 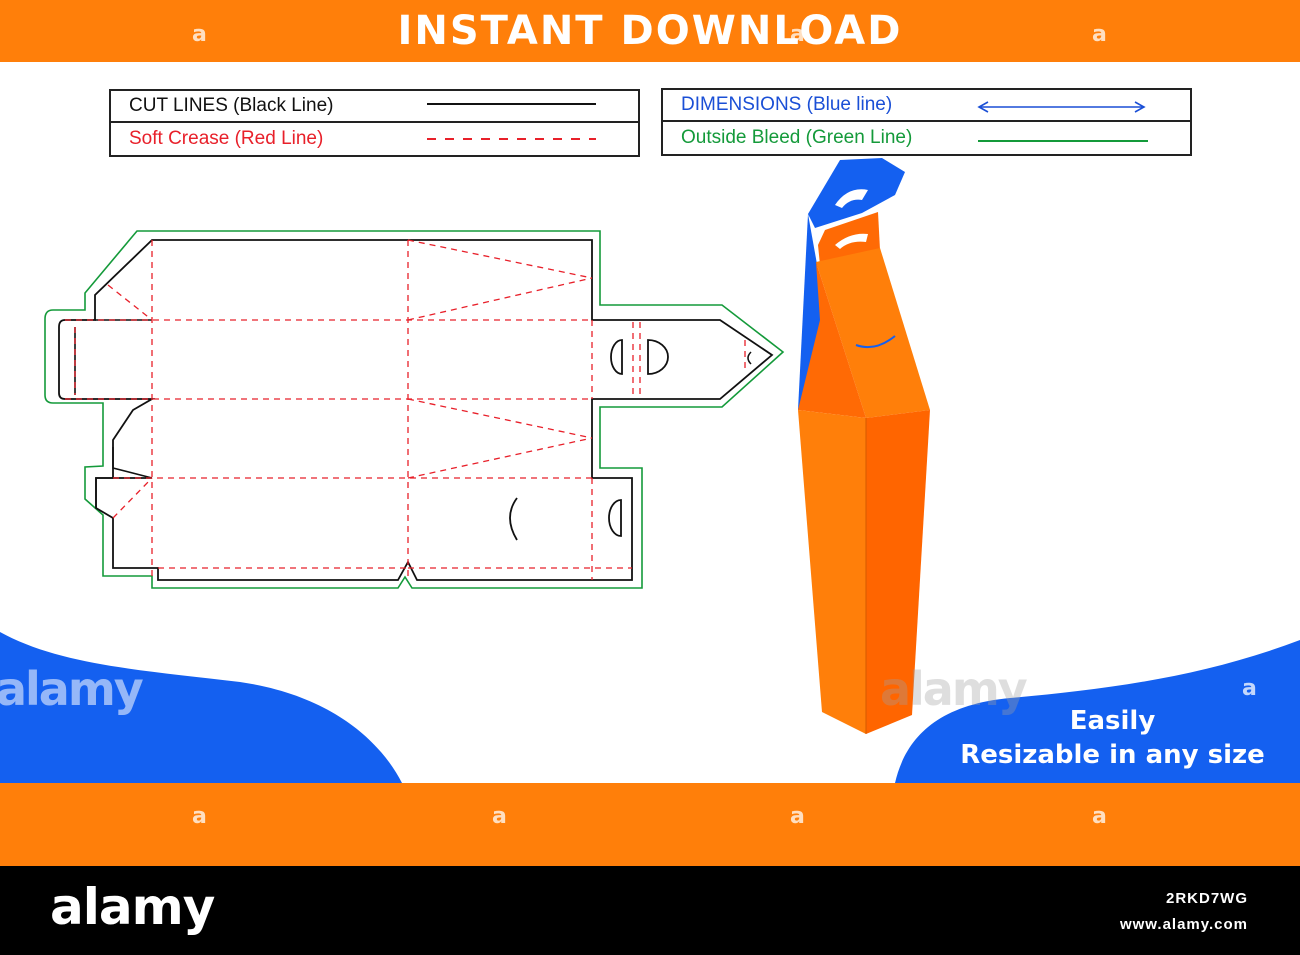 What do you see at coordinates (132, 907) in the screenshot?
I see `footer-brand-logo: alamy` at bounding box center [132, 907].